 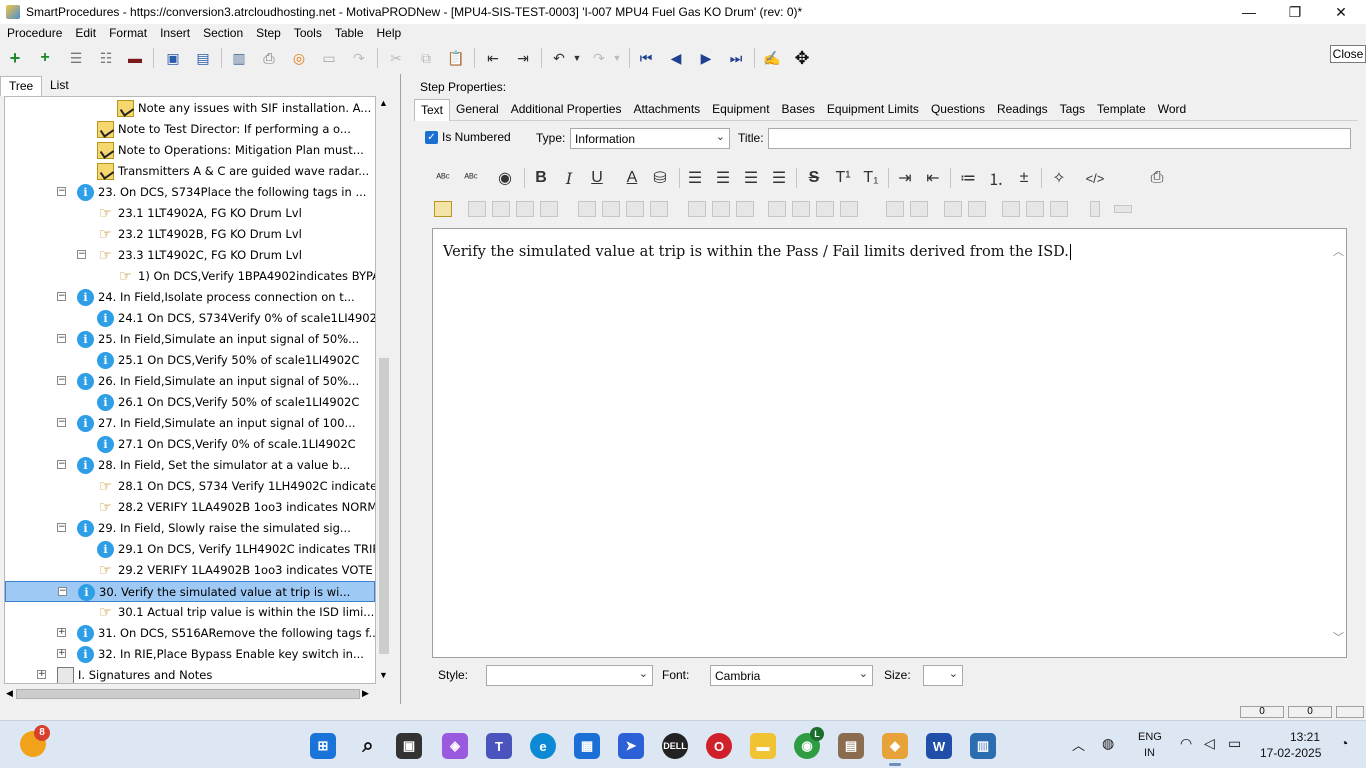 What do you see at coordinates (873, 110) in the screenshot?
I see `tab-equipment-limits: Equipment Limits` at bounding box center [873, 110].